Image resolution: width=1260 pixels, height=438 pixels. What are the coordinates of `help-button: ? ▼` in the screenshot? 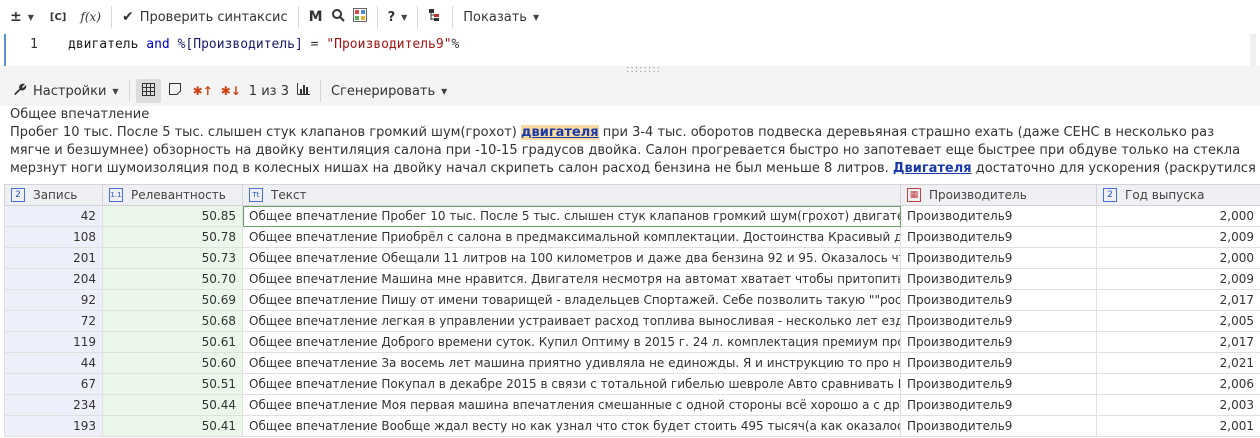 It's located at (398, 17).